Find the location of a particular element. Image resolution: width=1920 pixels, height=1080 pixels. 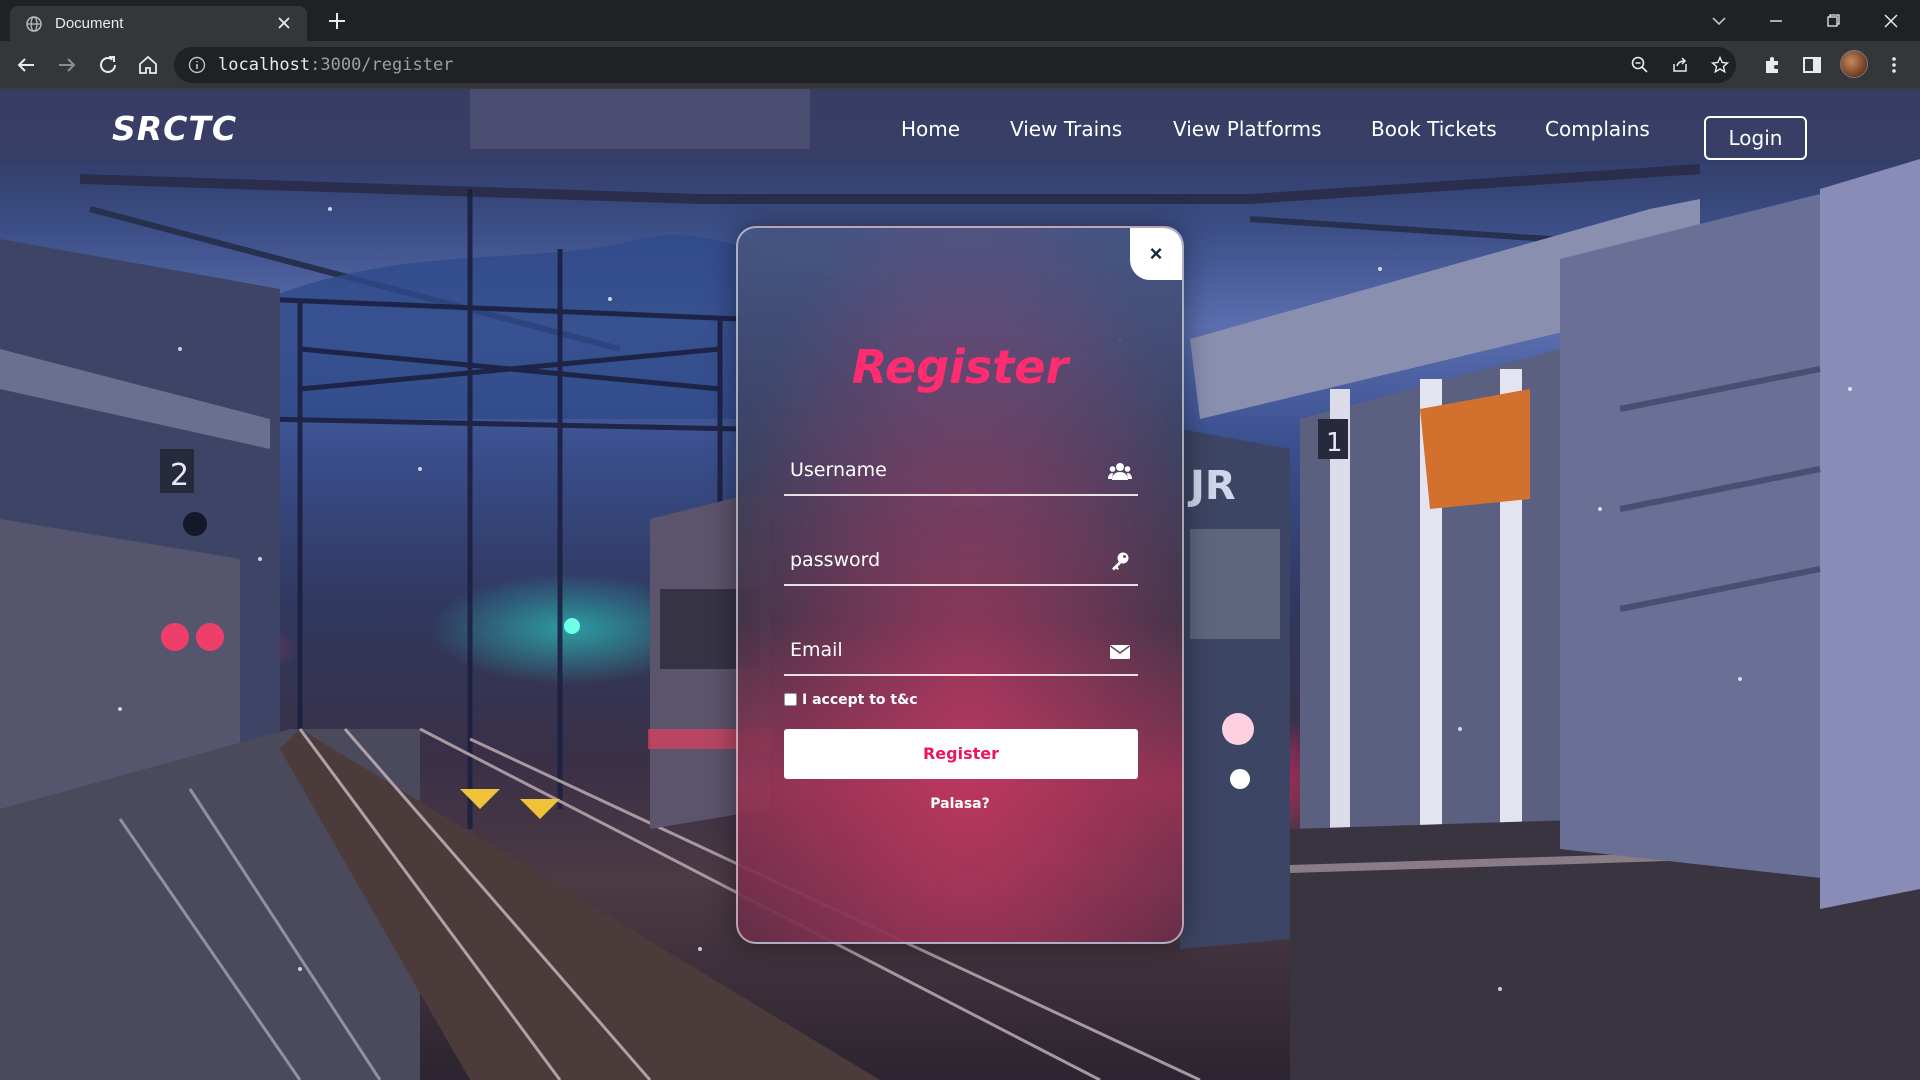

username-field is located at coordinates (961, 471).